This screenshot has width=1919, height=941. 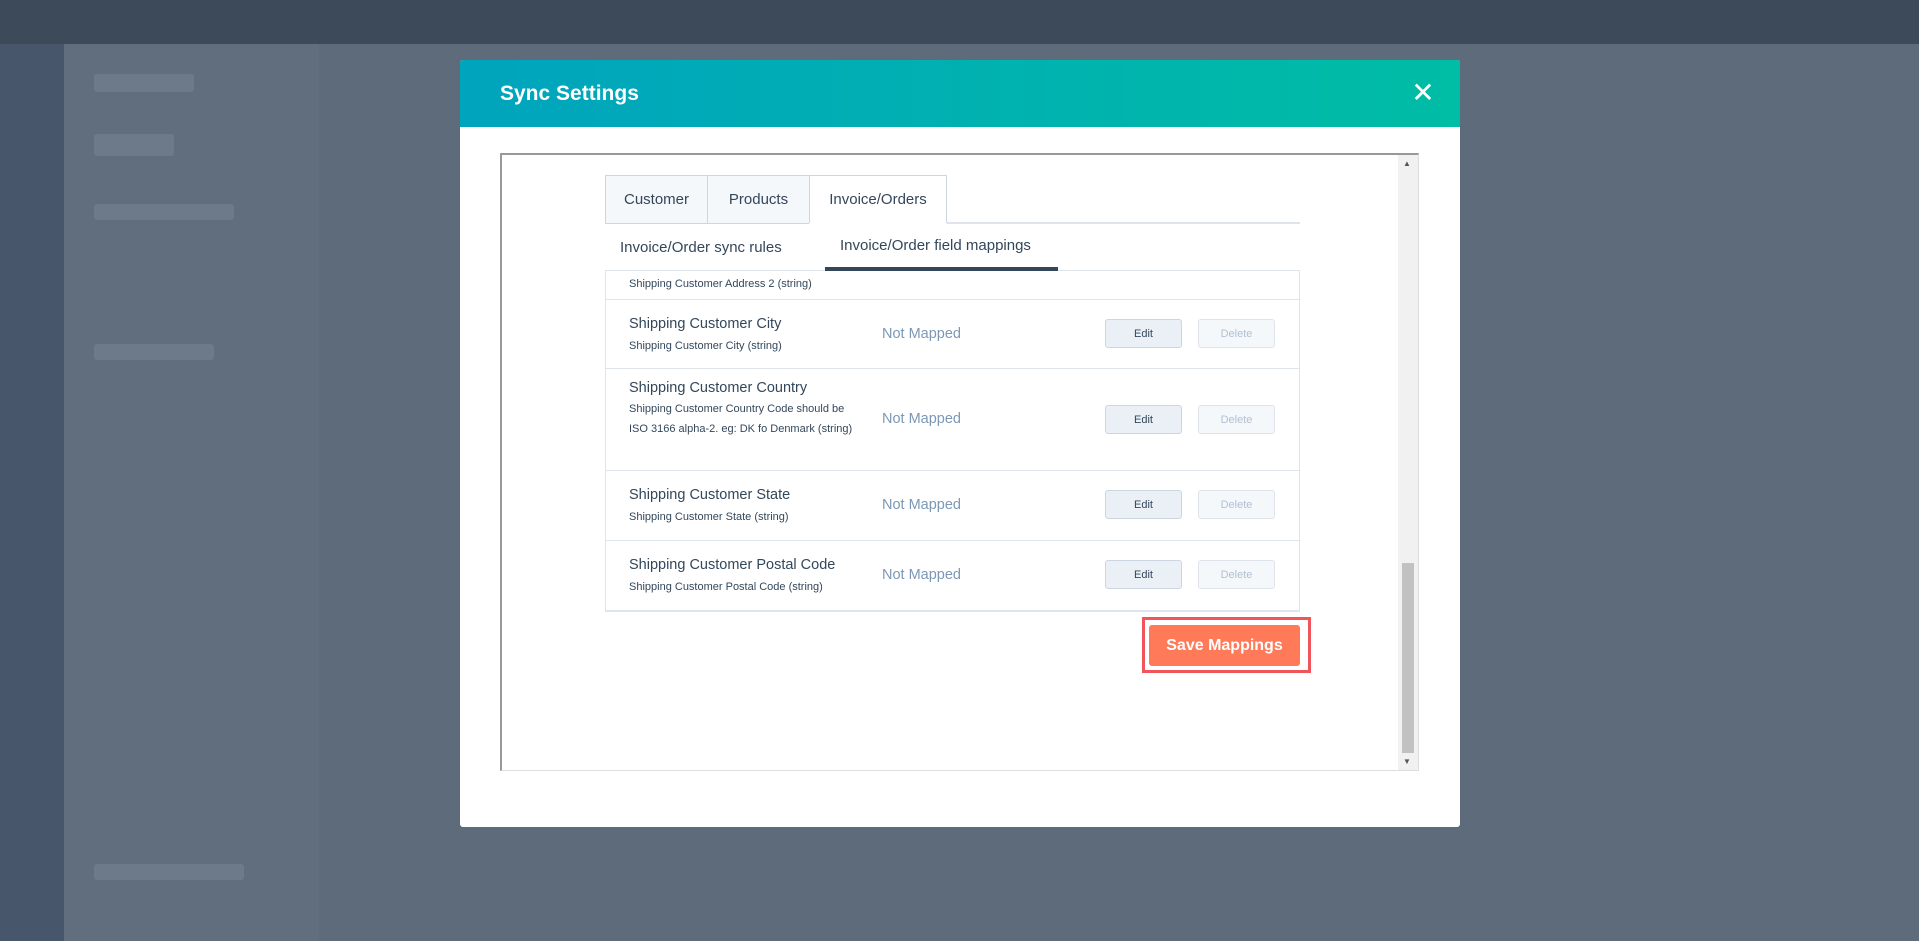 I want to click on field-description: Shipping Customer City (string), so click(x=705, y=346).